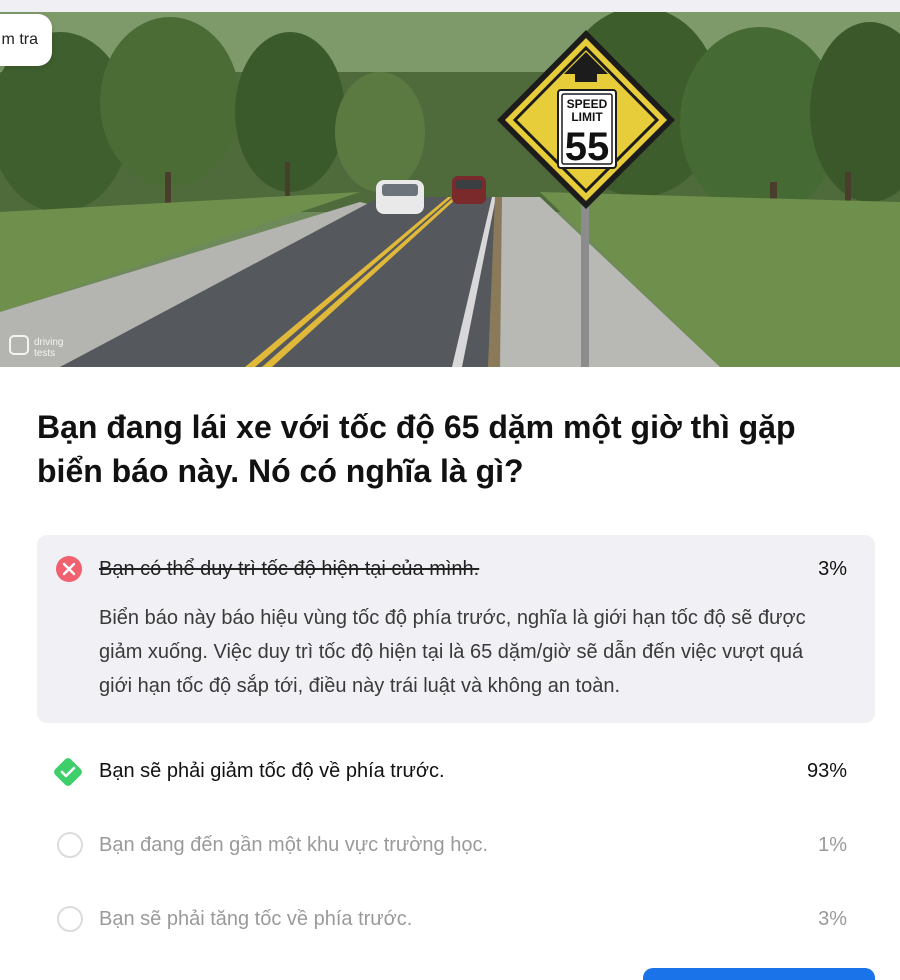 The height and width of the screenshot is (980, 900). Describe the element at coordinates (450, 6) in the screenshot. I see `top-strip` at that location.